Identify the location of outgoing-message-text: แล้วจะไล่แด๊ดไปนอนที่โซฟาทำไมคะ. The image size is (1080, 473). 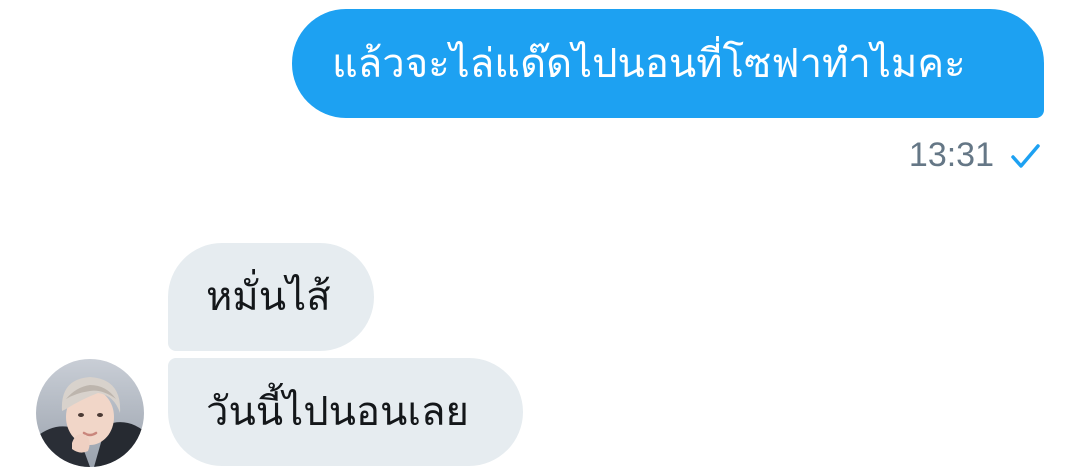
(649, 63).